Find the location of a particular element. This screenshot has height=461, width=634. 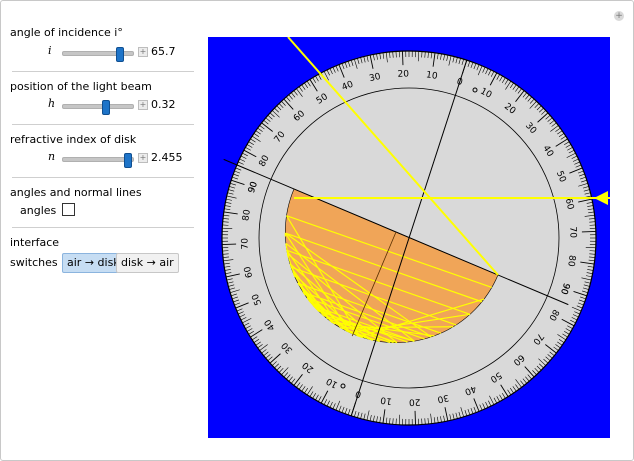

position-var: h is located at coordinates (52, 103).